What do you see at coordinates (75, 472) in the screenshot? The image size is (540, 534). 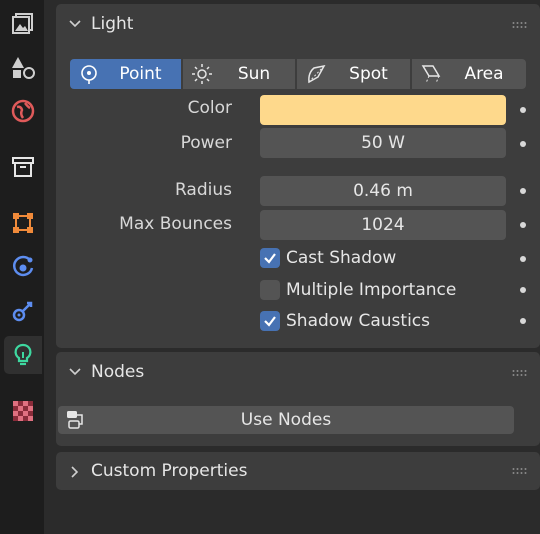 I see `chevron-right-icon` at bounding box center [75, 472].